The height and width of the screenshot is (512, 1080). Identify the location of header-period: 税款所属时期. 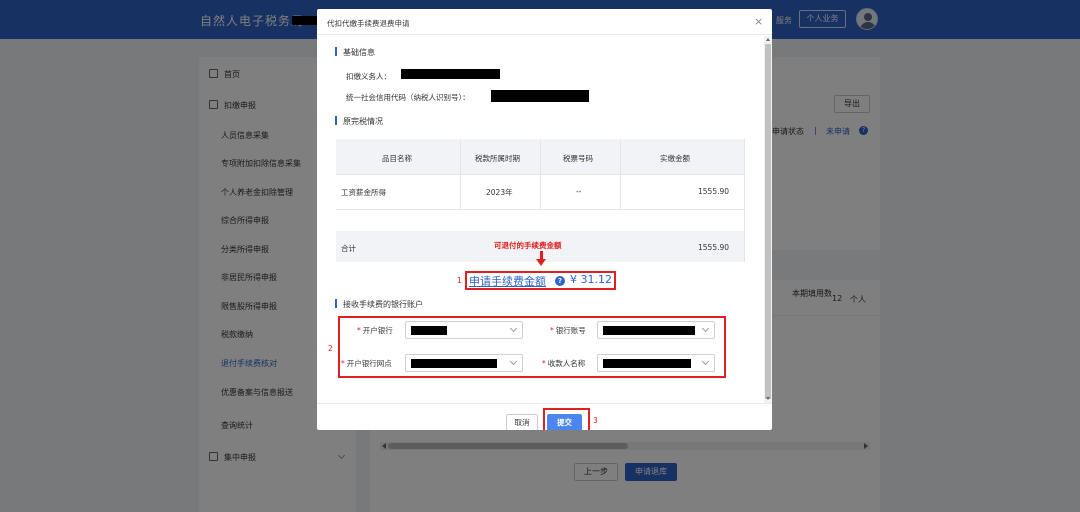
(497, 158).